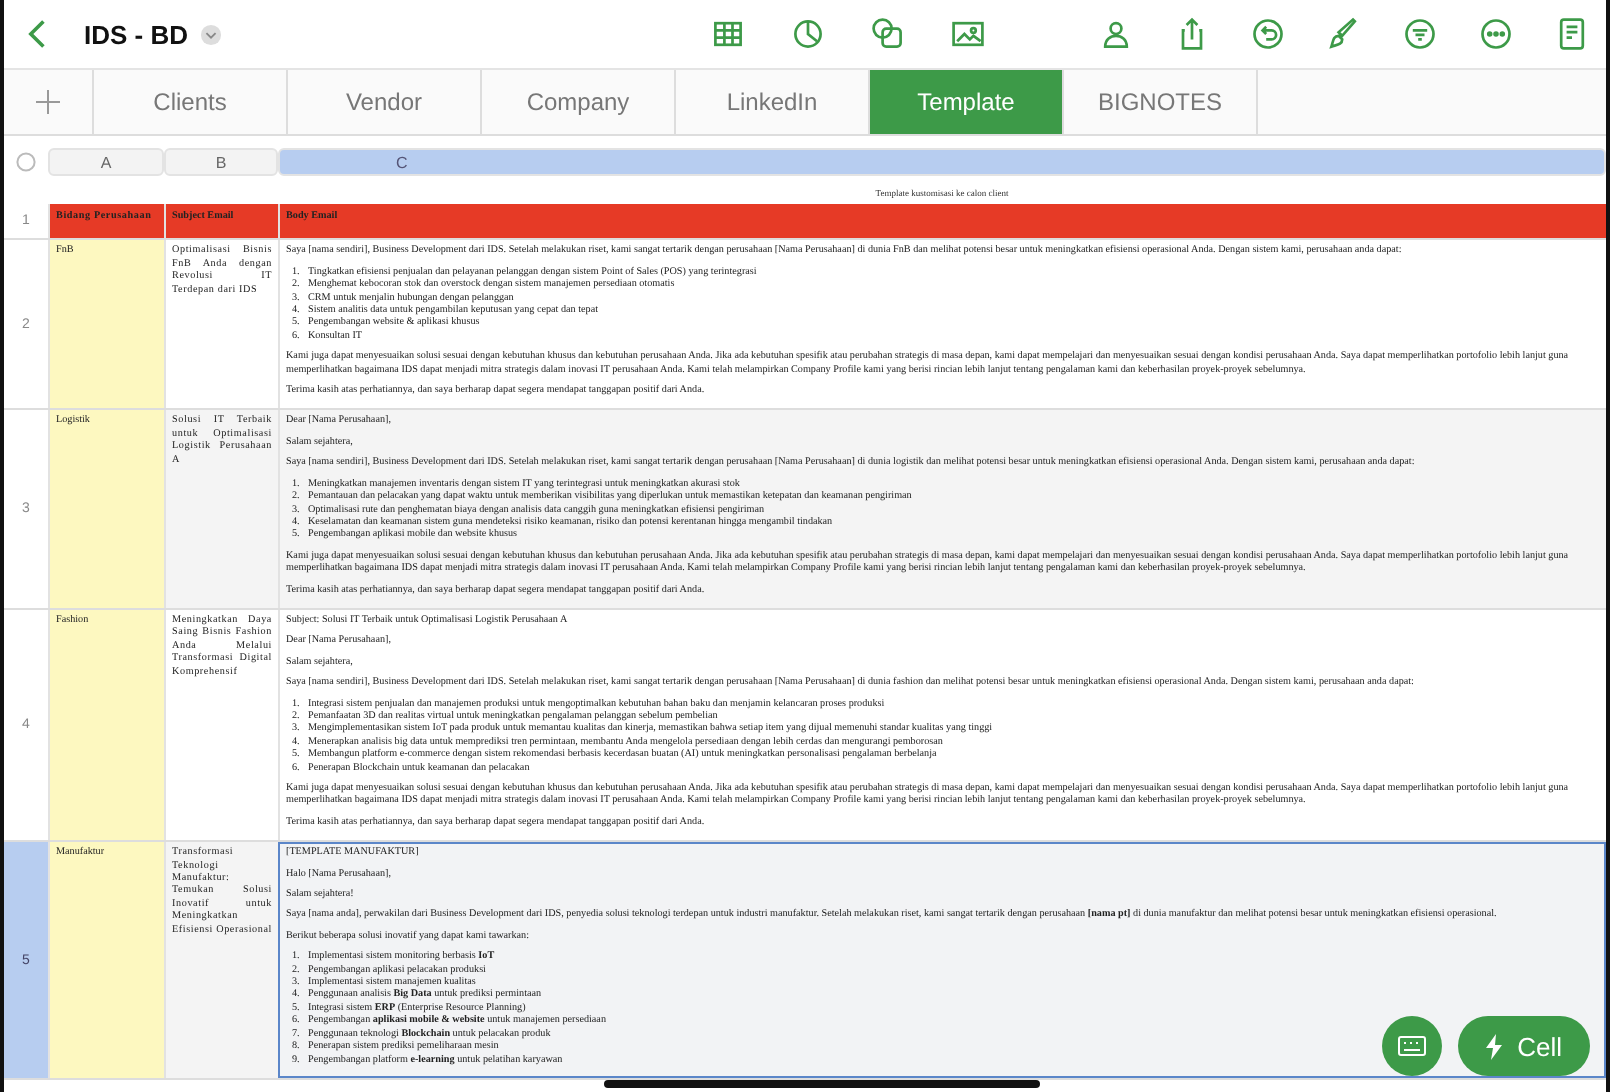 The image size is (1610, 1092). Describe the element at coordinates (579, 102) in the screenshot. I see `sheet-tab: Company` at that location.